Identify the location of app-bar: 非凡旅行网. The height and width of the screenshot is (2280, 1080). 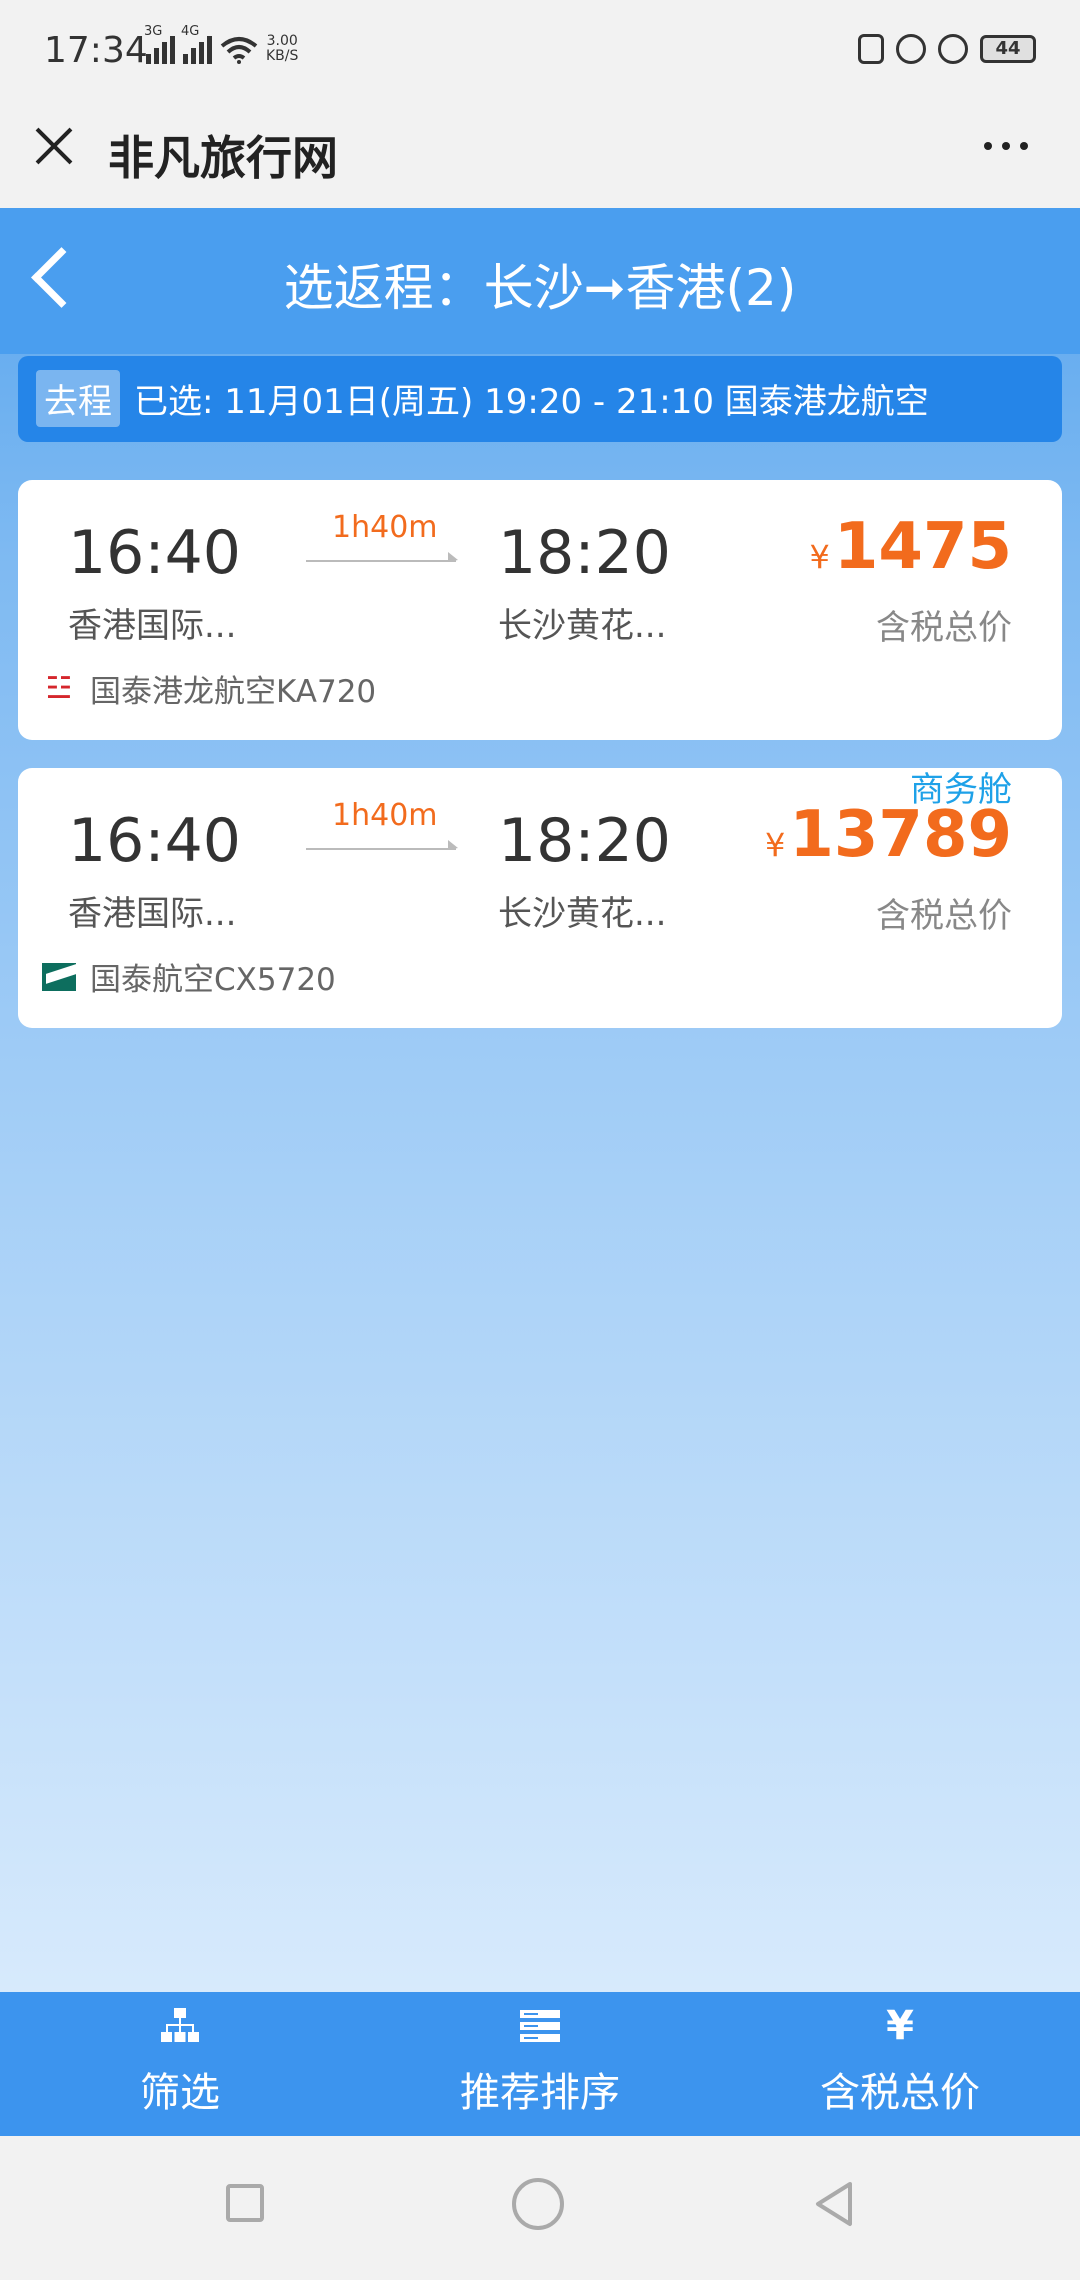
(540, 156).